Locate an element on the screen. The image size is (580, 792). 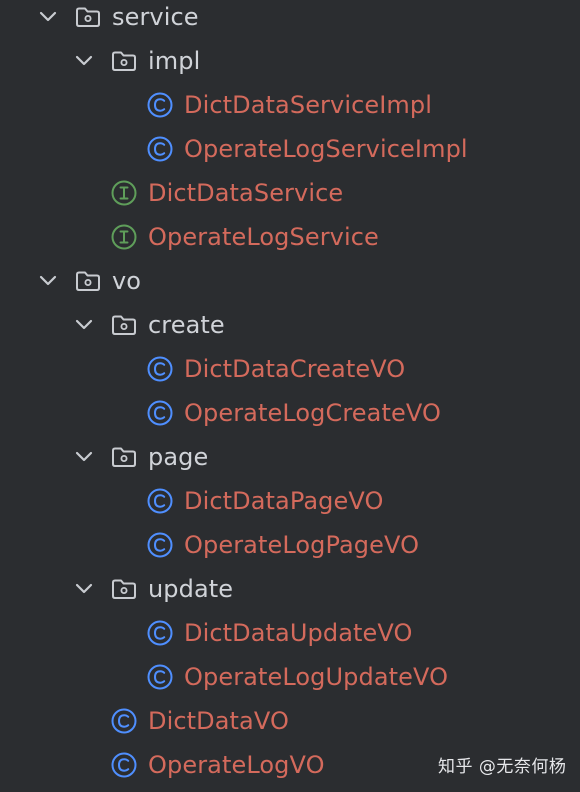
tree-file-dict-data-update-vo: DictDataUpdateVO is located at coordinates (290, 638).